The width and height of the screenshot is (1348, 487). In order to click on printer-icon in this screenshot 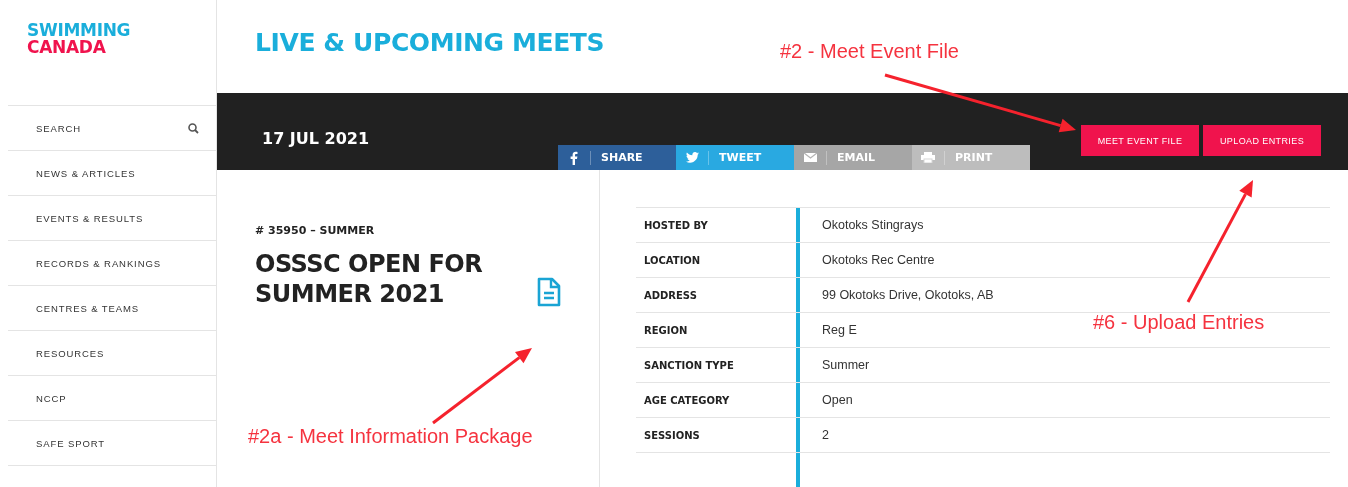, I will do `click(928, 157)`.